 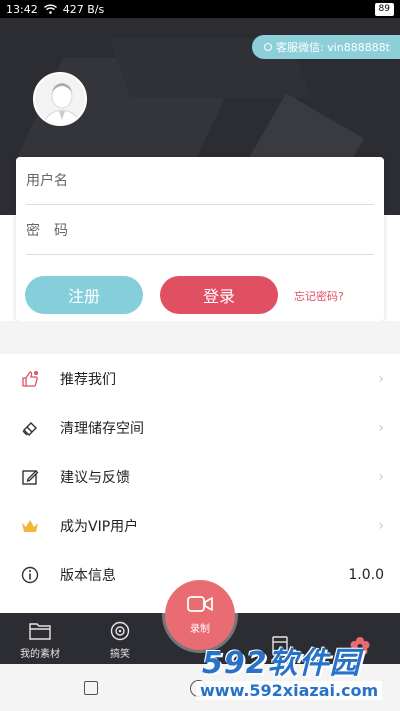 What do you see at coordinates (50, 9) in the screenshot?
I see `wifi-icon` at bounding box center [50, 9].